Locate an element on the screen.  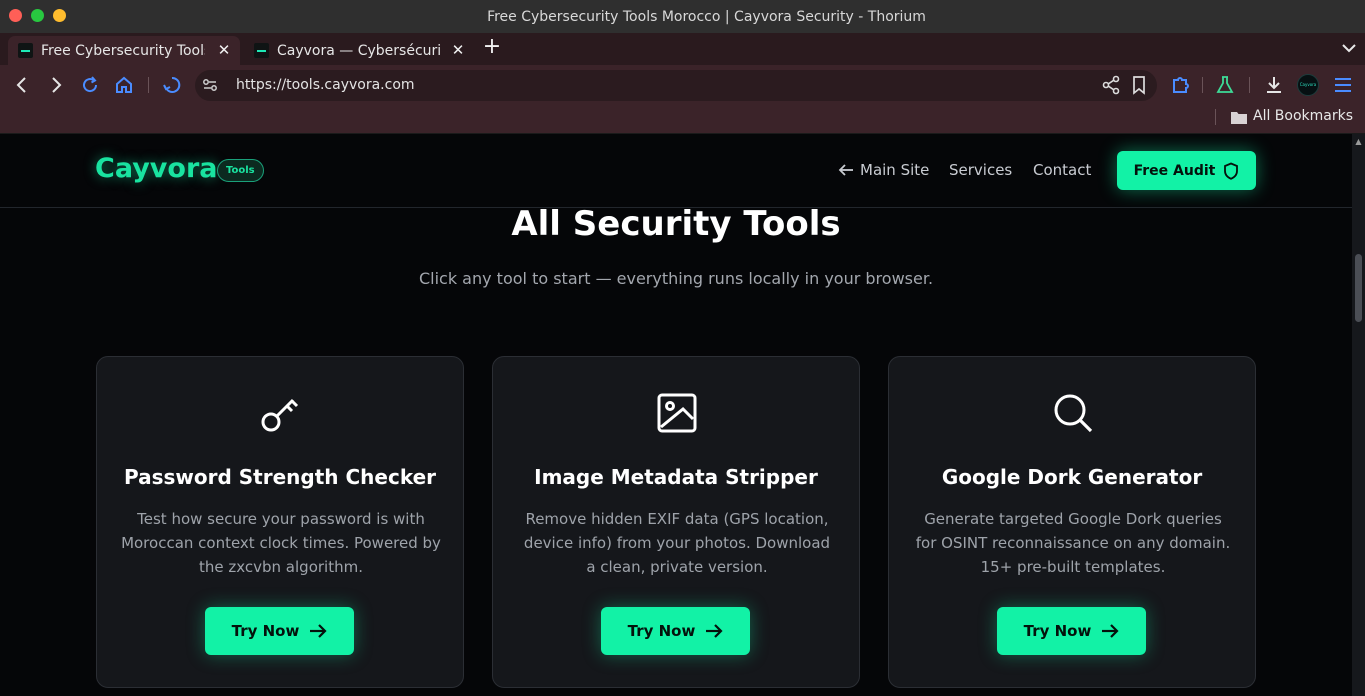
download-icon is located at coordinates (1274, 85).